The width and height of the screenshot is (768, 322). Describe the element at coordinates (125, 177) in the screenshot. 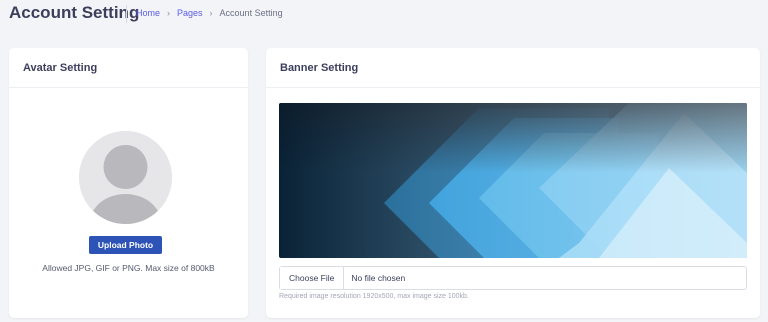

I see `avatar-placeholder-icon` at that location.